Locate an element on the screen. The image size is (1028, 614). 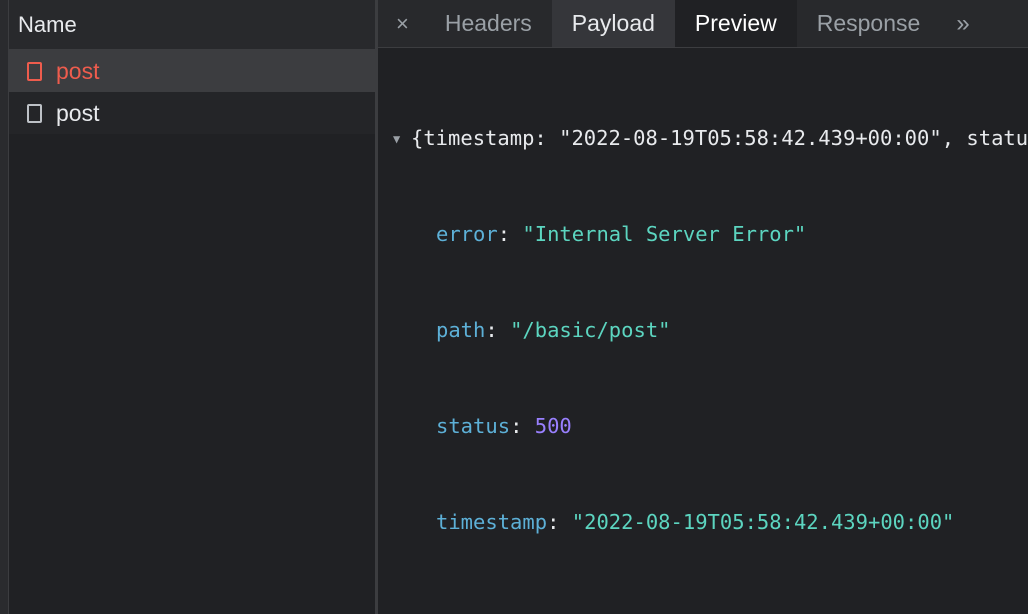
json-property: path: "/basic/post" is located at coordinates (553, 330).